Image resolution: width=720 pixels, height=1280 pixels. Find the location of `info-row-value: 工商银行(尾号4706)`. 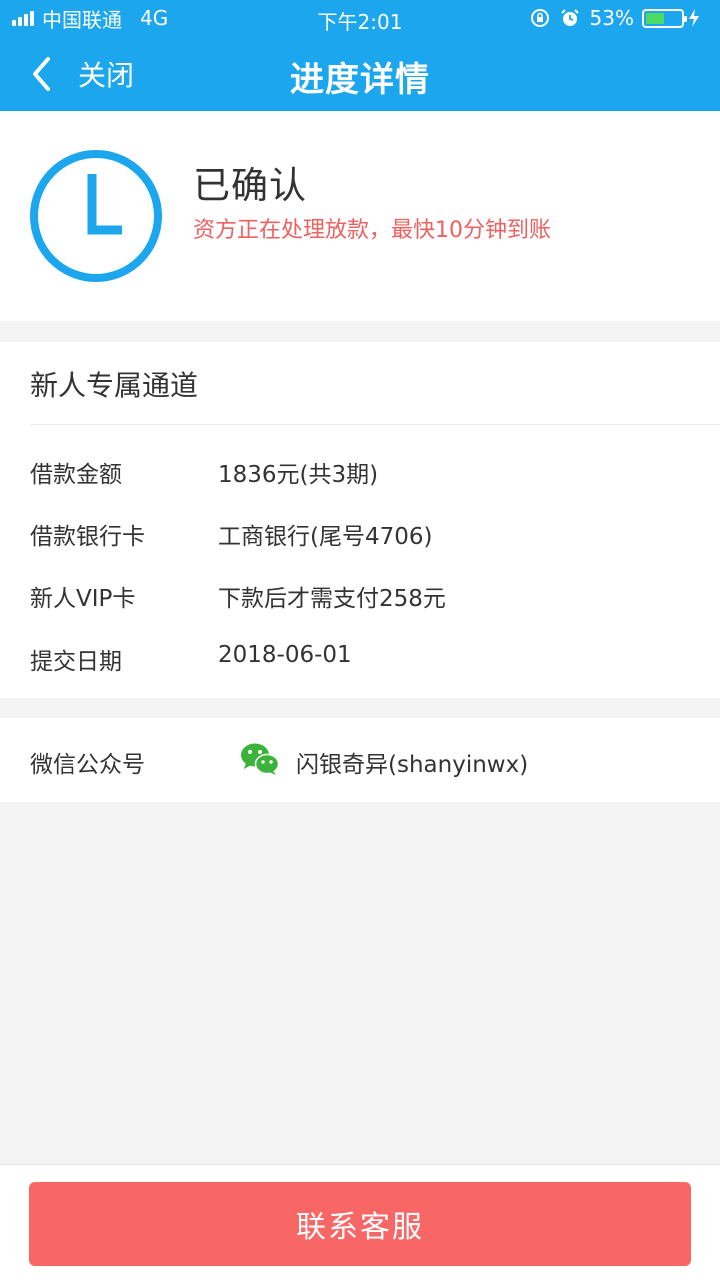

info-row-value: 工商银行(尾号4706) is located at coordinates (325, 537).